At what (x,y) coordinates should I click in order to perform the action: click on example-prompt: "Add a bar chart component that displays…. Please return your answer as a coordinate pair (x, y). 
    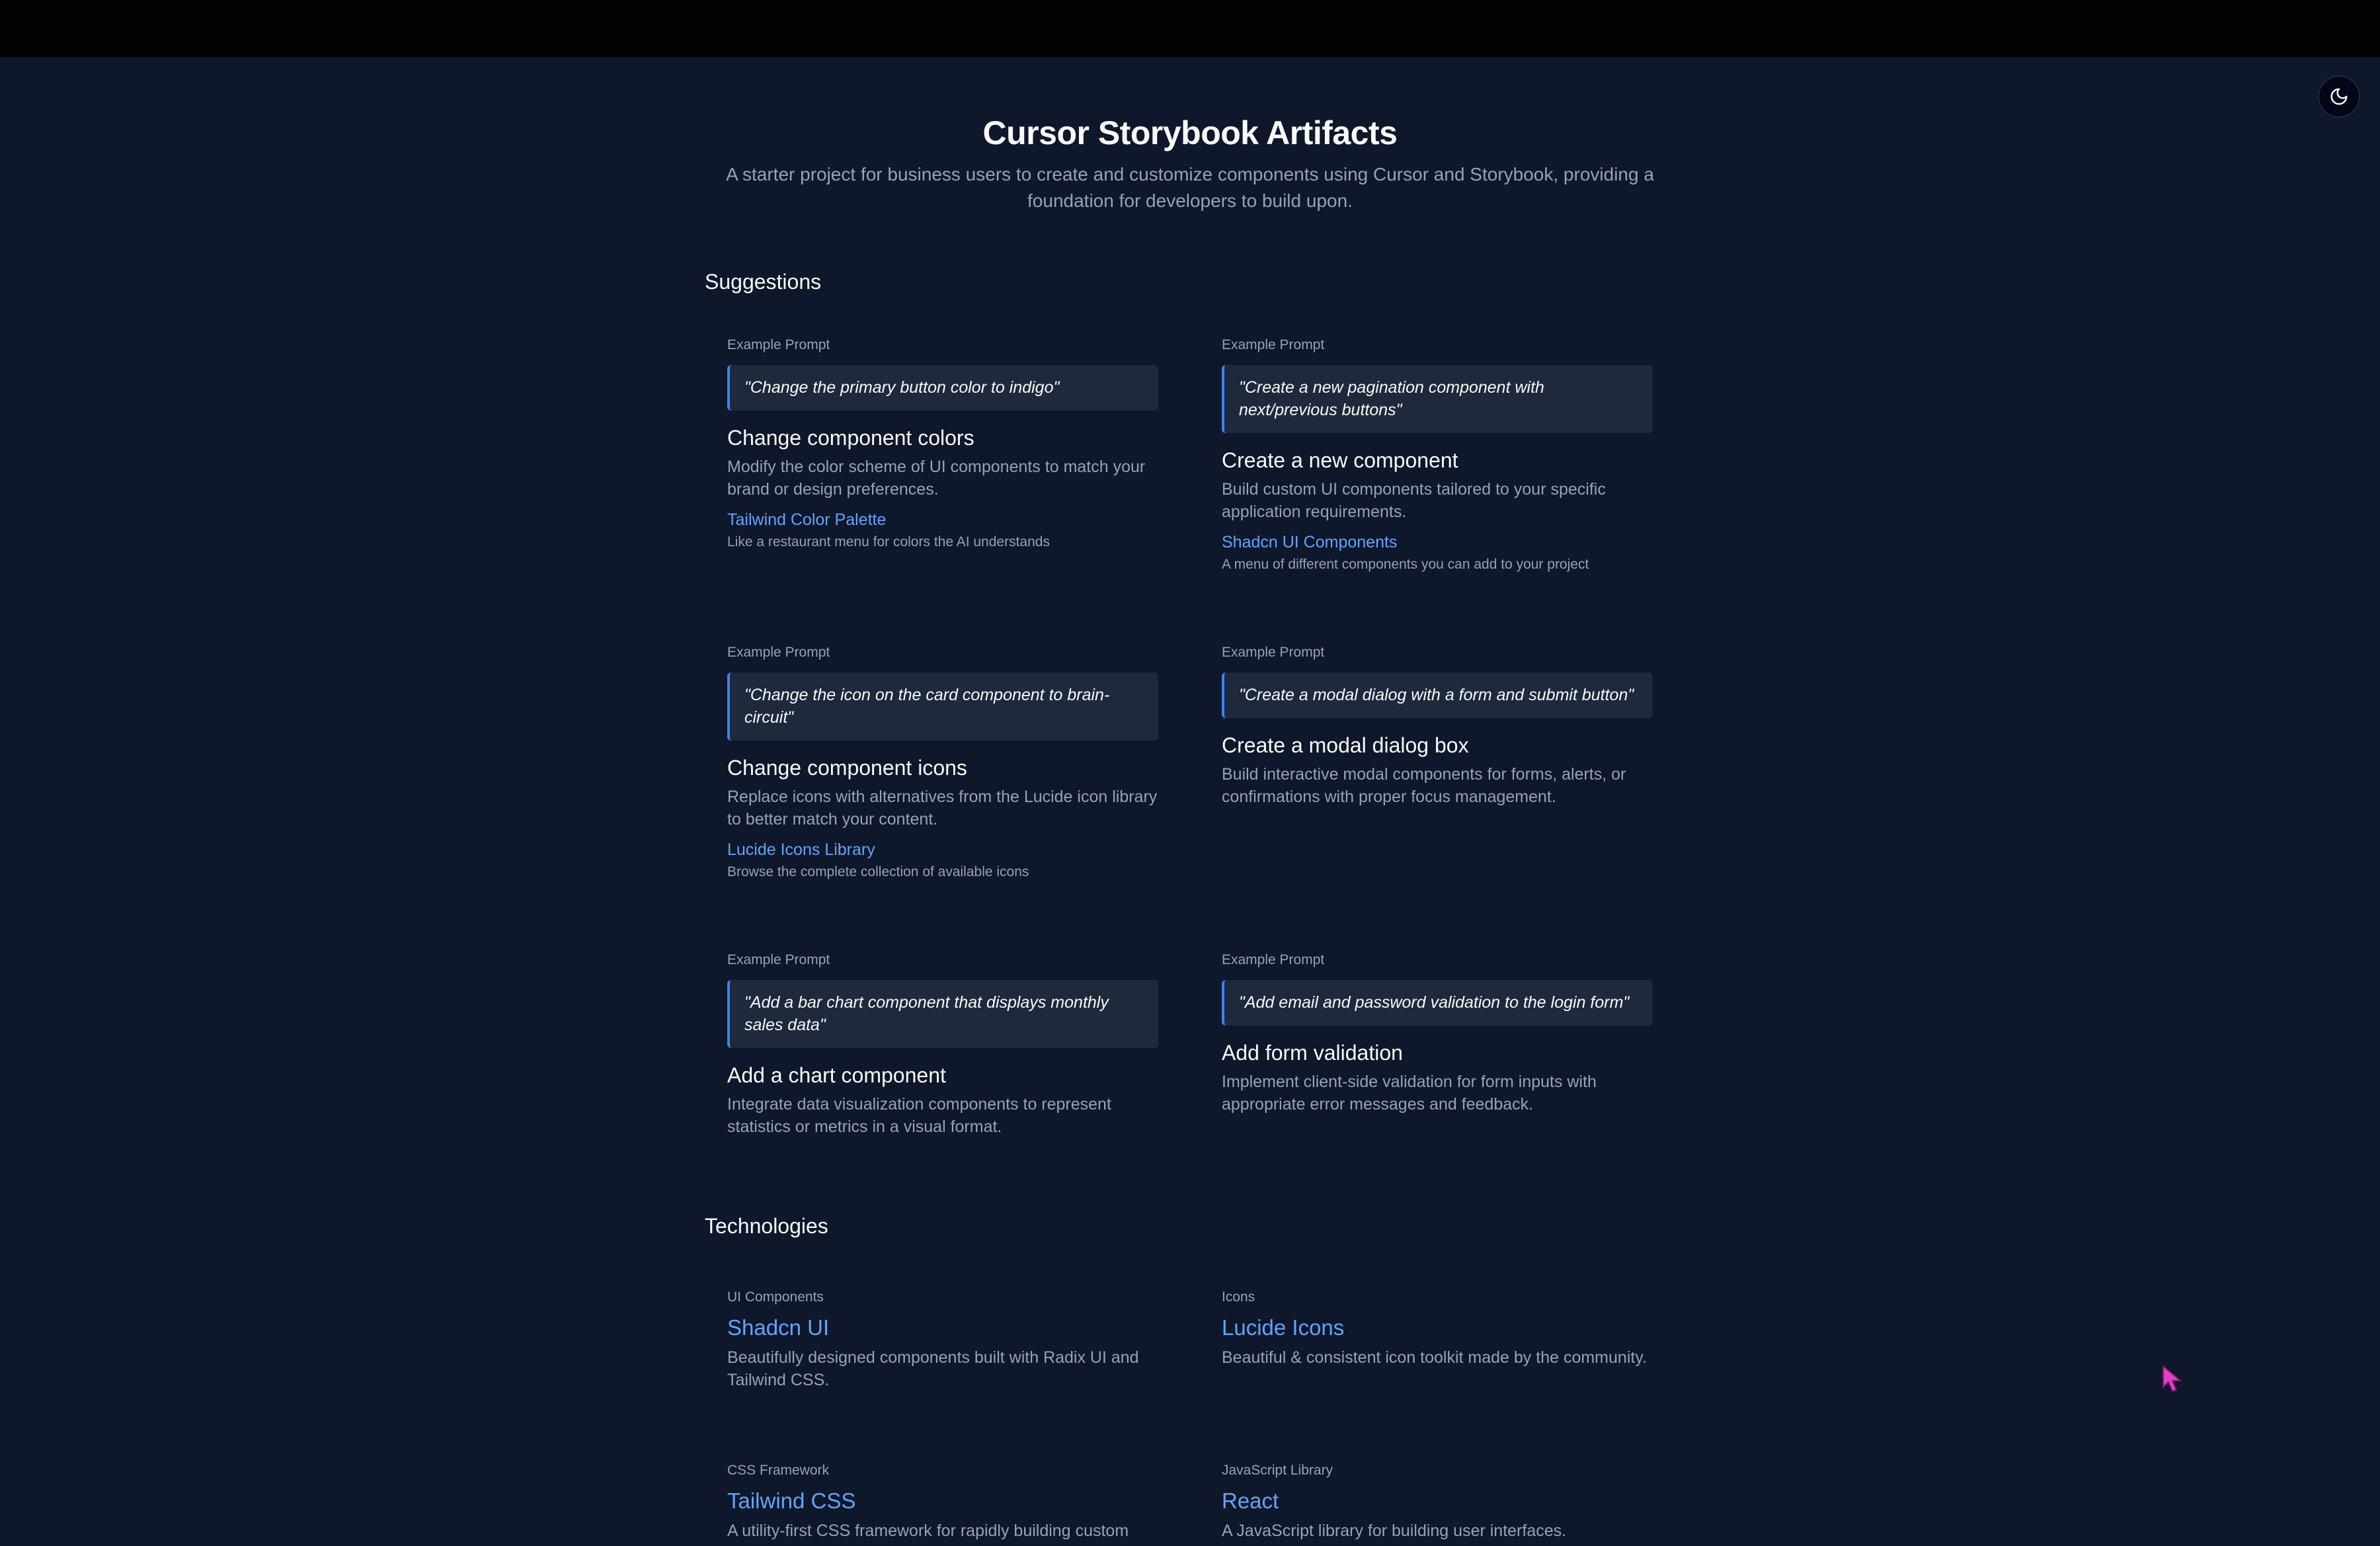
    Looking at the image, I should click on (942, 1014).